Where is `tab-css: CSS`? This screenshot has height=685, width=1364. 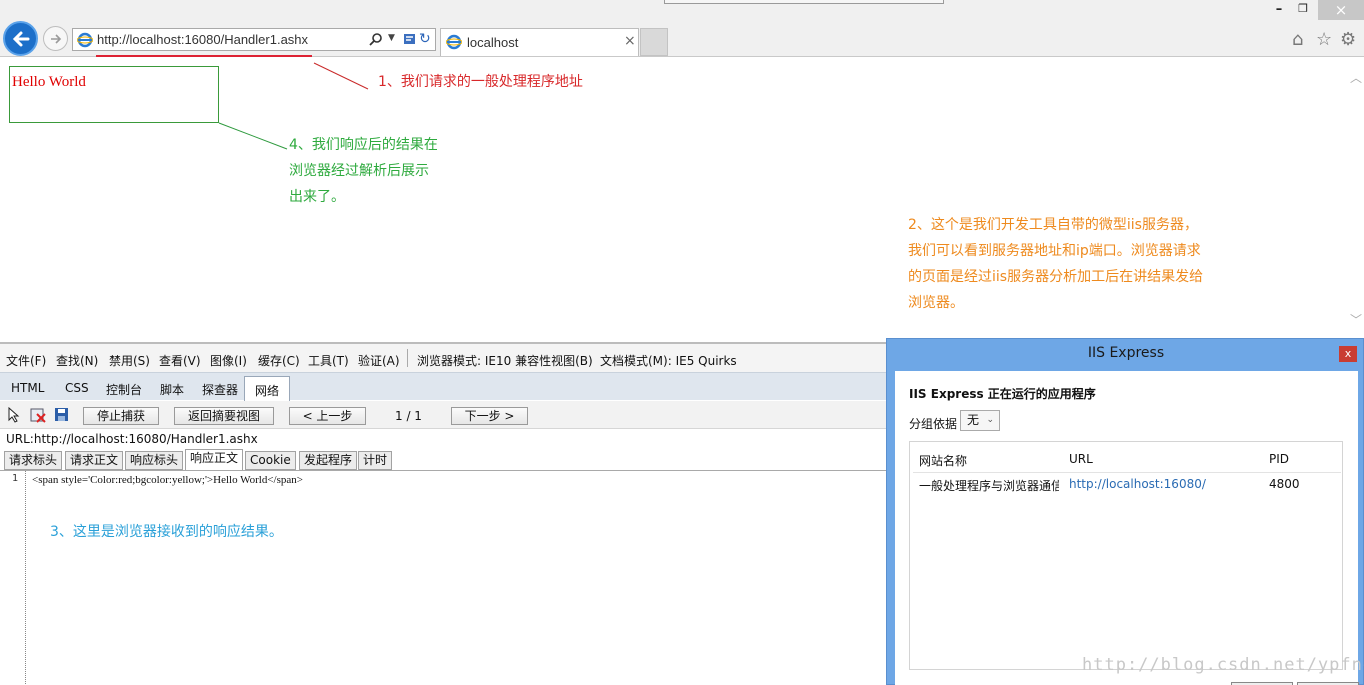 tab-css: CSS is located at coordinates (77, 388).